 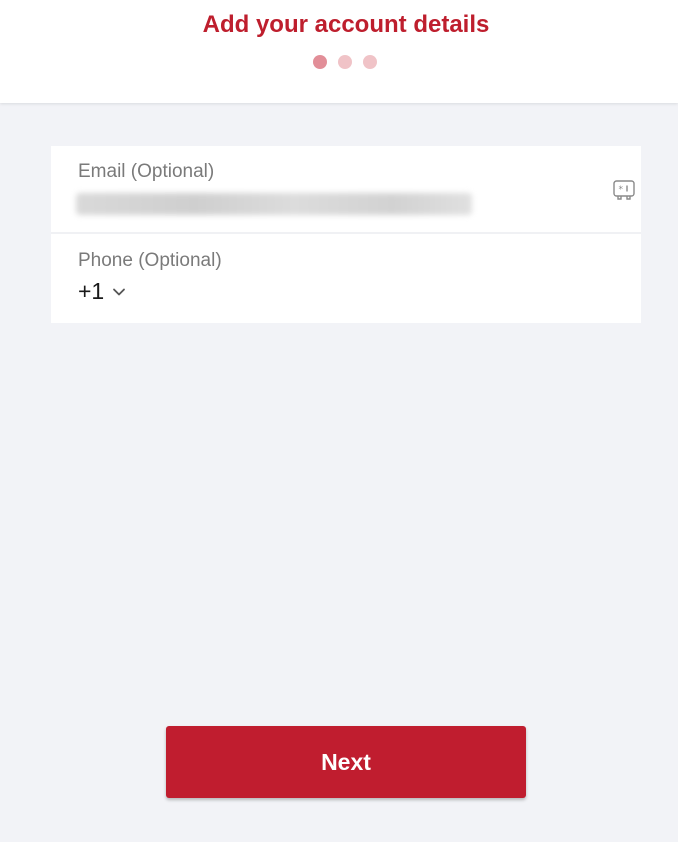 What do you see at coordinates (91, 291) in the screenshot?
I see `country-code-value: +1` at bounding box center [91, 291].